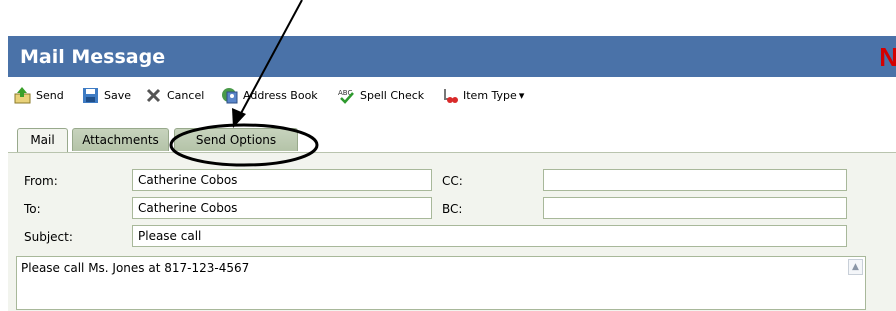 The image size is (896, 311). I want to click on cancel-button: Cancel, so click(174, 95).